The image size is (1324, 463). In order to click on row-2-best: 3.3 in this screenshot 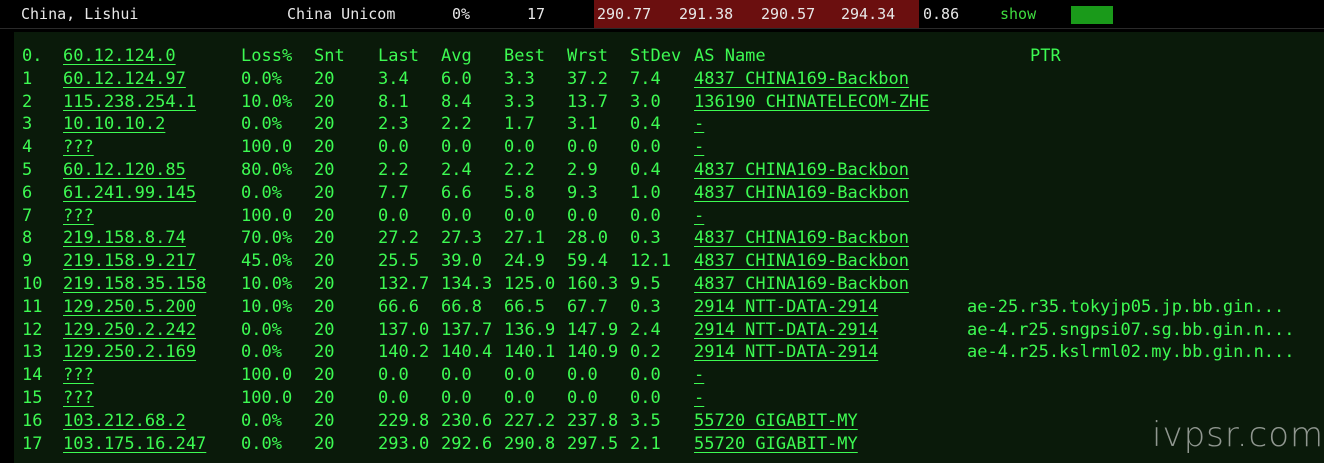, I will do `click(519, 101)`.